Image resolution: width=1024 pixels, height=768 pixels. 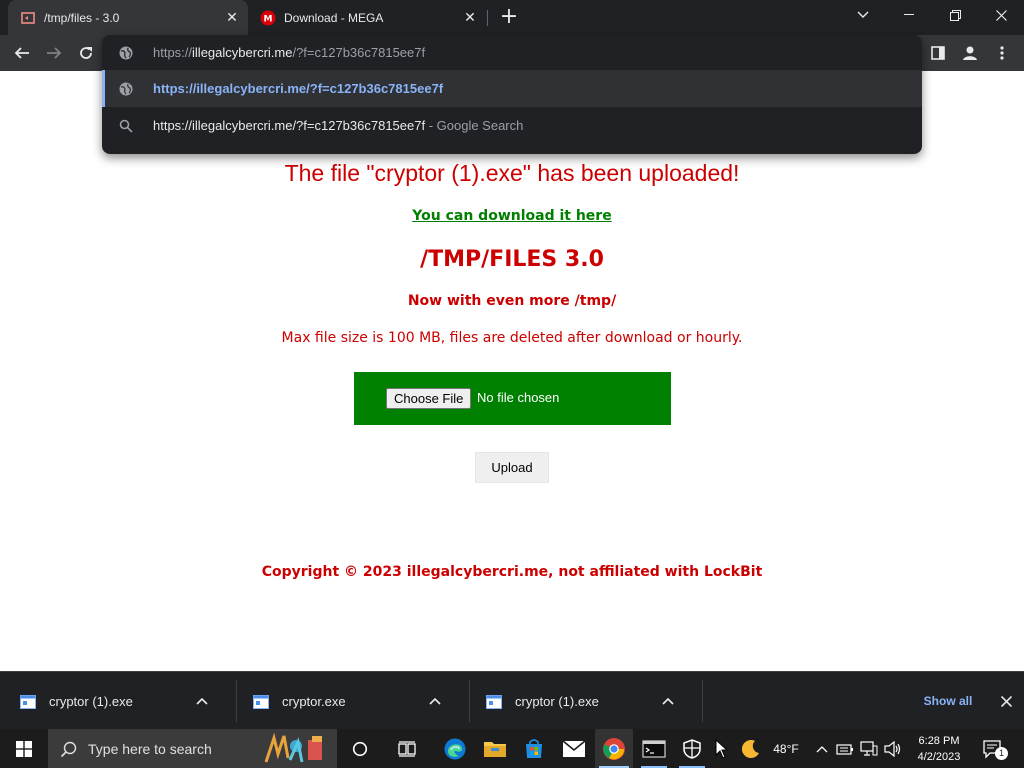 I want to click on upload-button: Upload, so click(x=512, y=467).